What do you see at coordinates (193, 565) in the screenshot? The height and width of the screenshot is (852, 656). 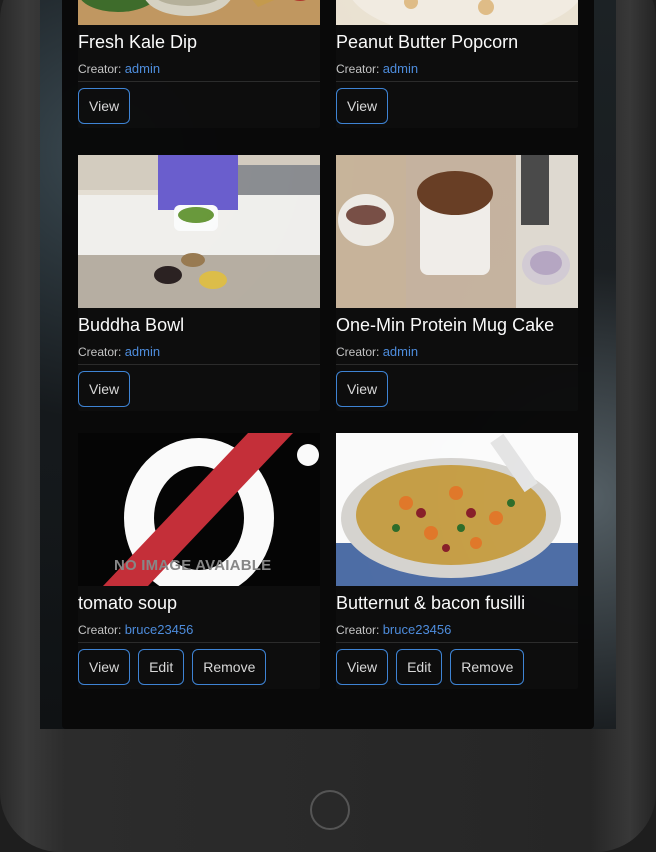 I see `no-image-text: NO IMAGE AVAIABLE` at bounding box center [193, 565].